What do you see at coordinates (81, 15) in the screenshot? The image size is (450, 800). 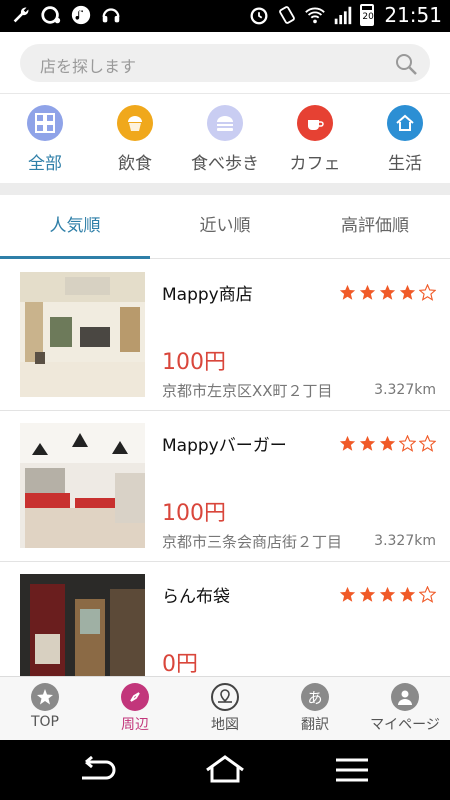 I see `music-icon` at bounding box center [81, 15].